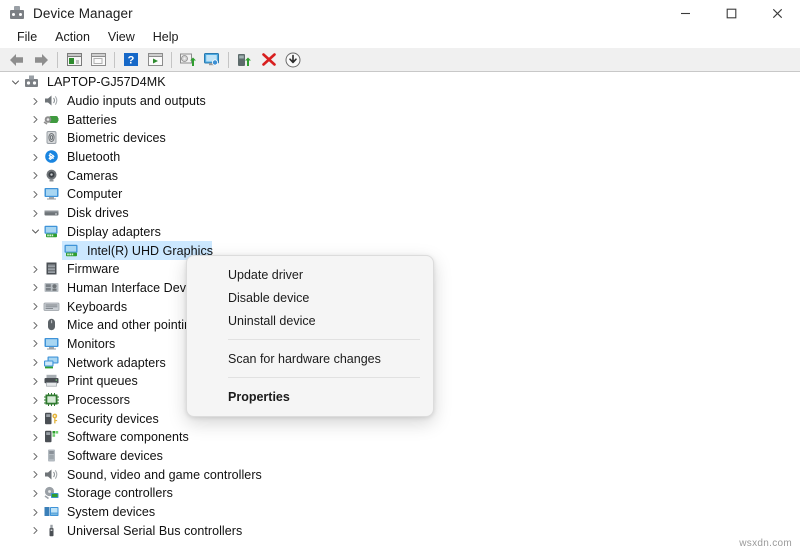 The height and width of the screenshot is (555, 800). Describe the element at coordinates (310, 358) in the screenshot. I see `context-menu-item-scan-for-hardware-changes: Scan for hardware changes` at that location.